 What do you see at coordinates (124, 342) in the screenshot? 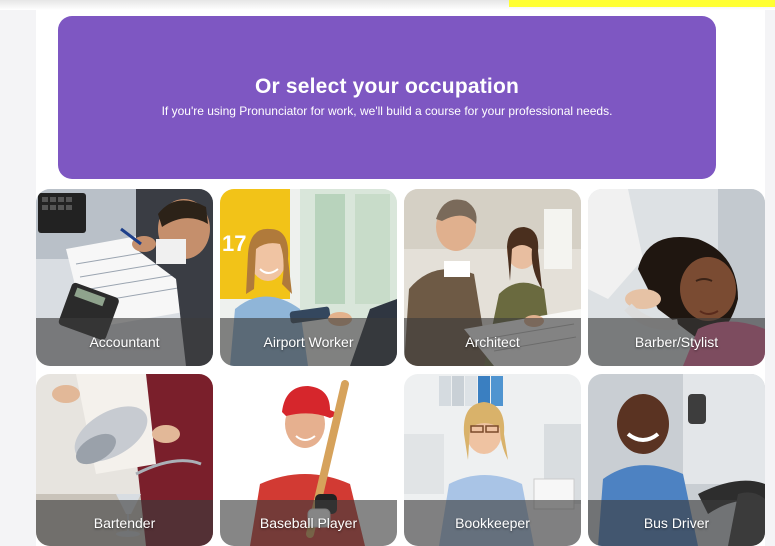
I see `occupation-label: Accountant` at bounding box center [124, 342].